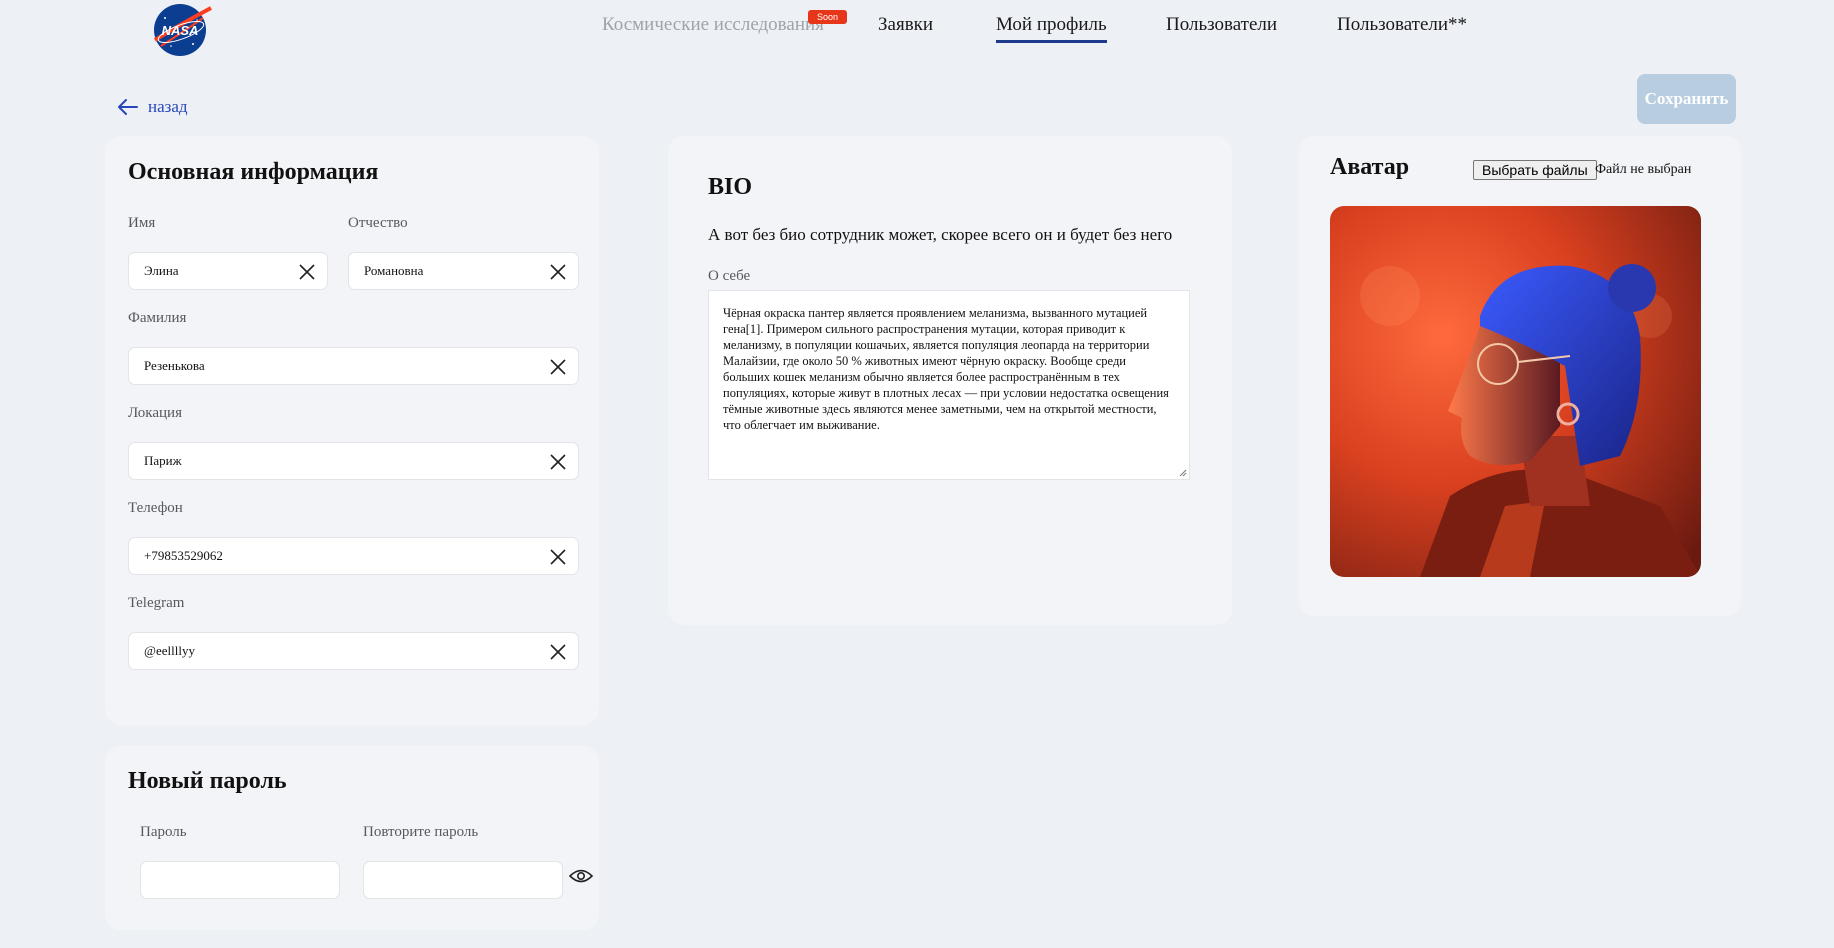  I want to click on new-password-title: Новый пароль, so click(207, 781).